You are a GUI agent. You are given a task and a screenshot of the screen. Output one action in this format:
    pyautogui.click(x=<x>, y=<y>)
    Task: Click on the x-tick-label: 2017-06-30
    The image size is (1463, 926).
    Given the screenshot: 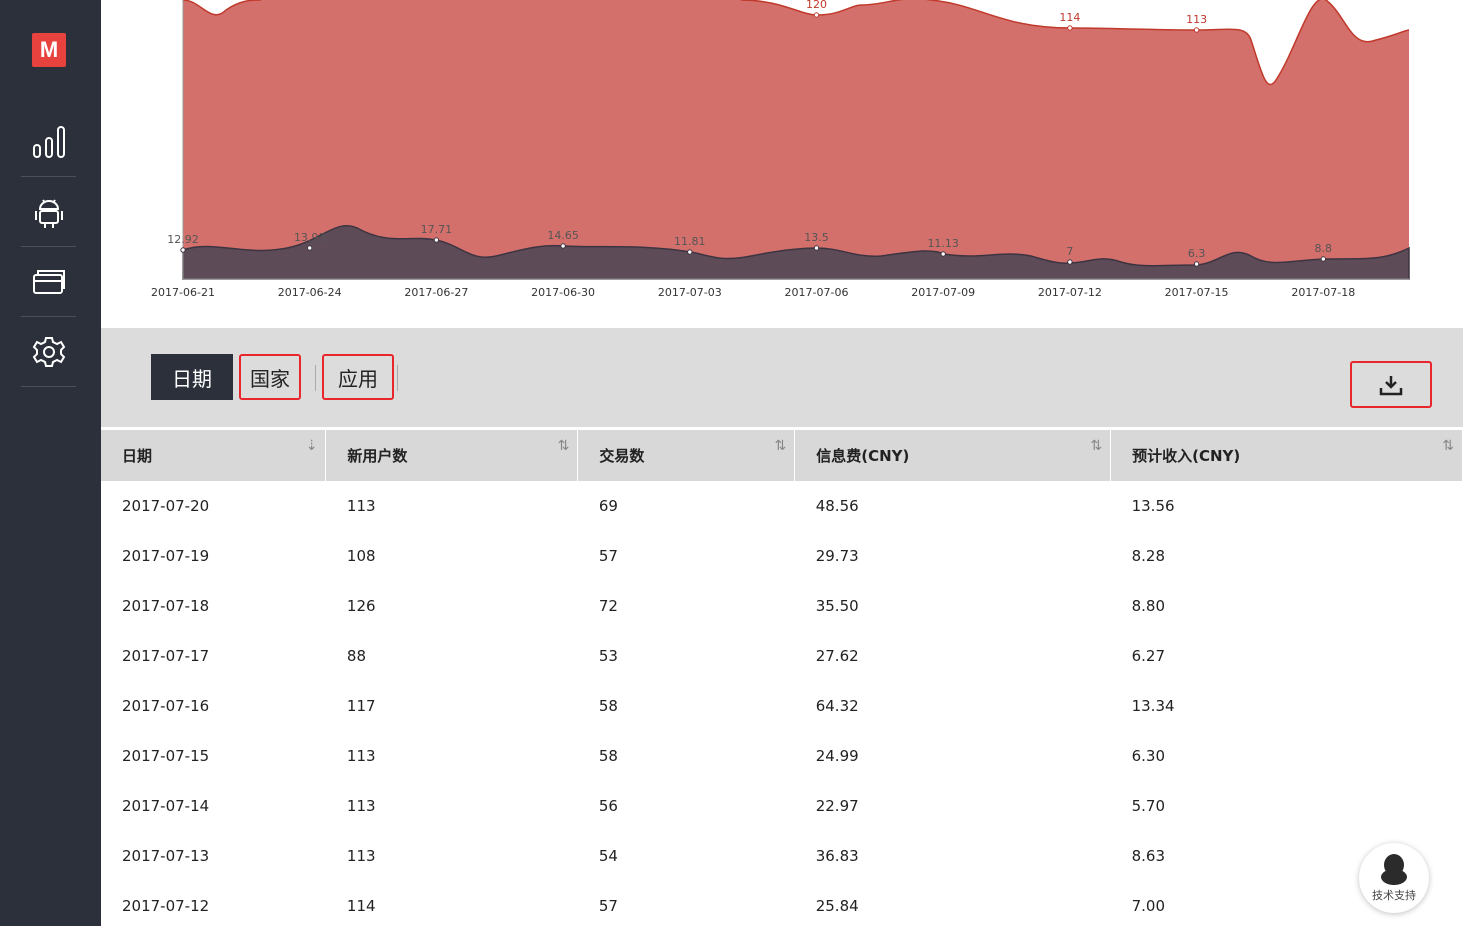 What is the action you would take?
    pyautogui.click(x=563, y=292)
    